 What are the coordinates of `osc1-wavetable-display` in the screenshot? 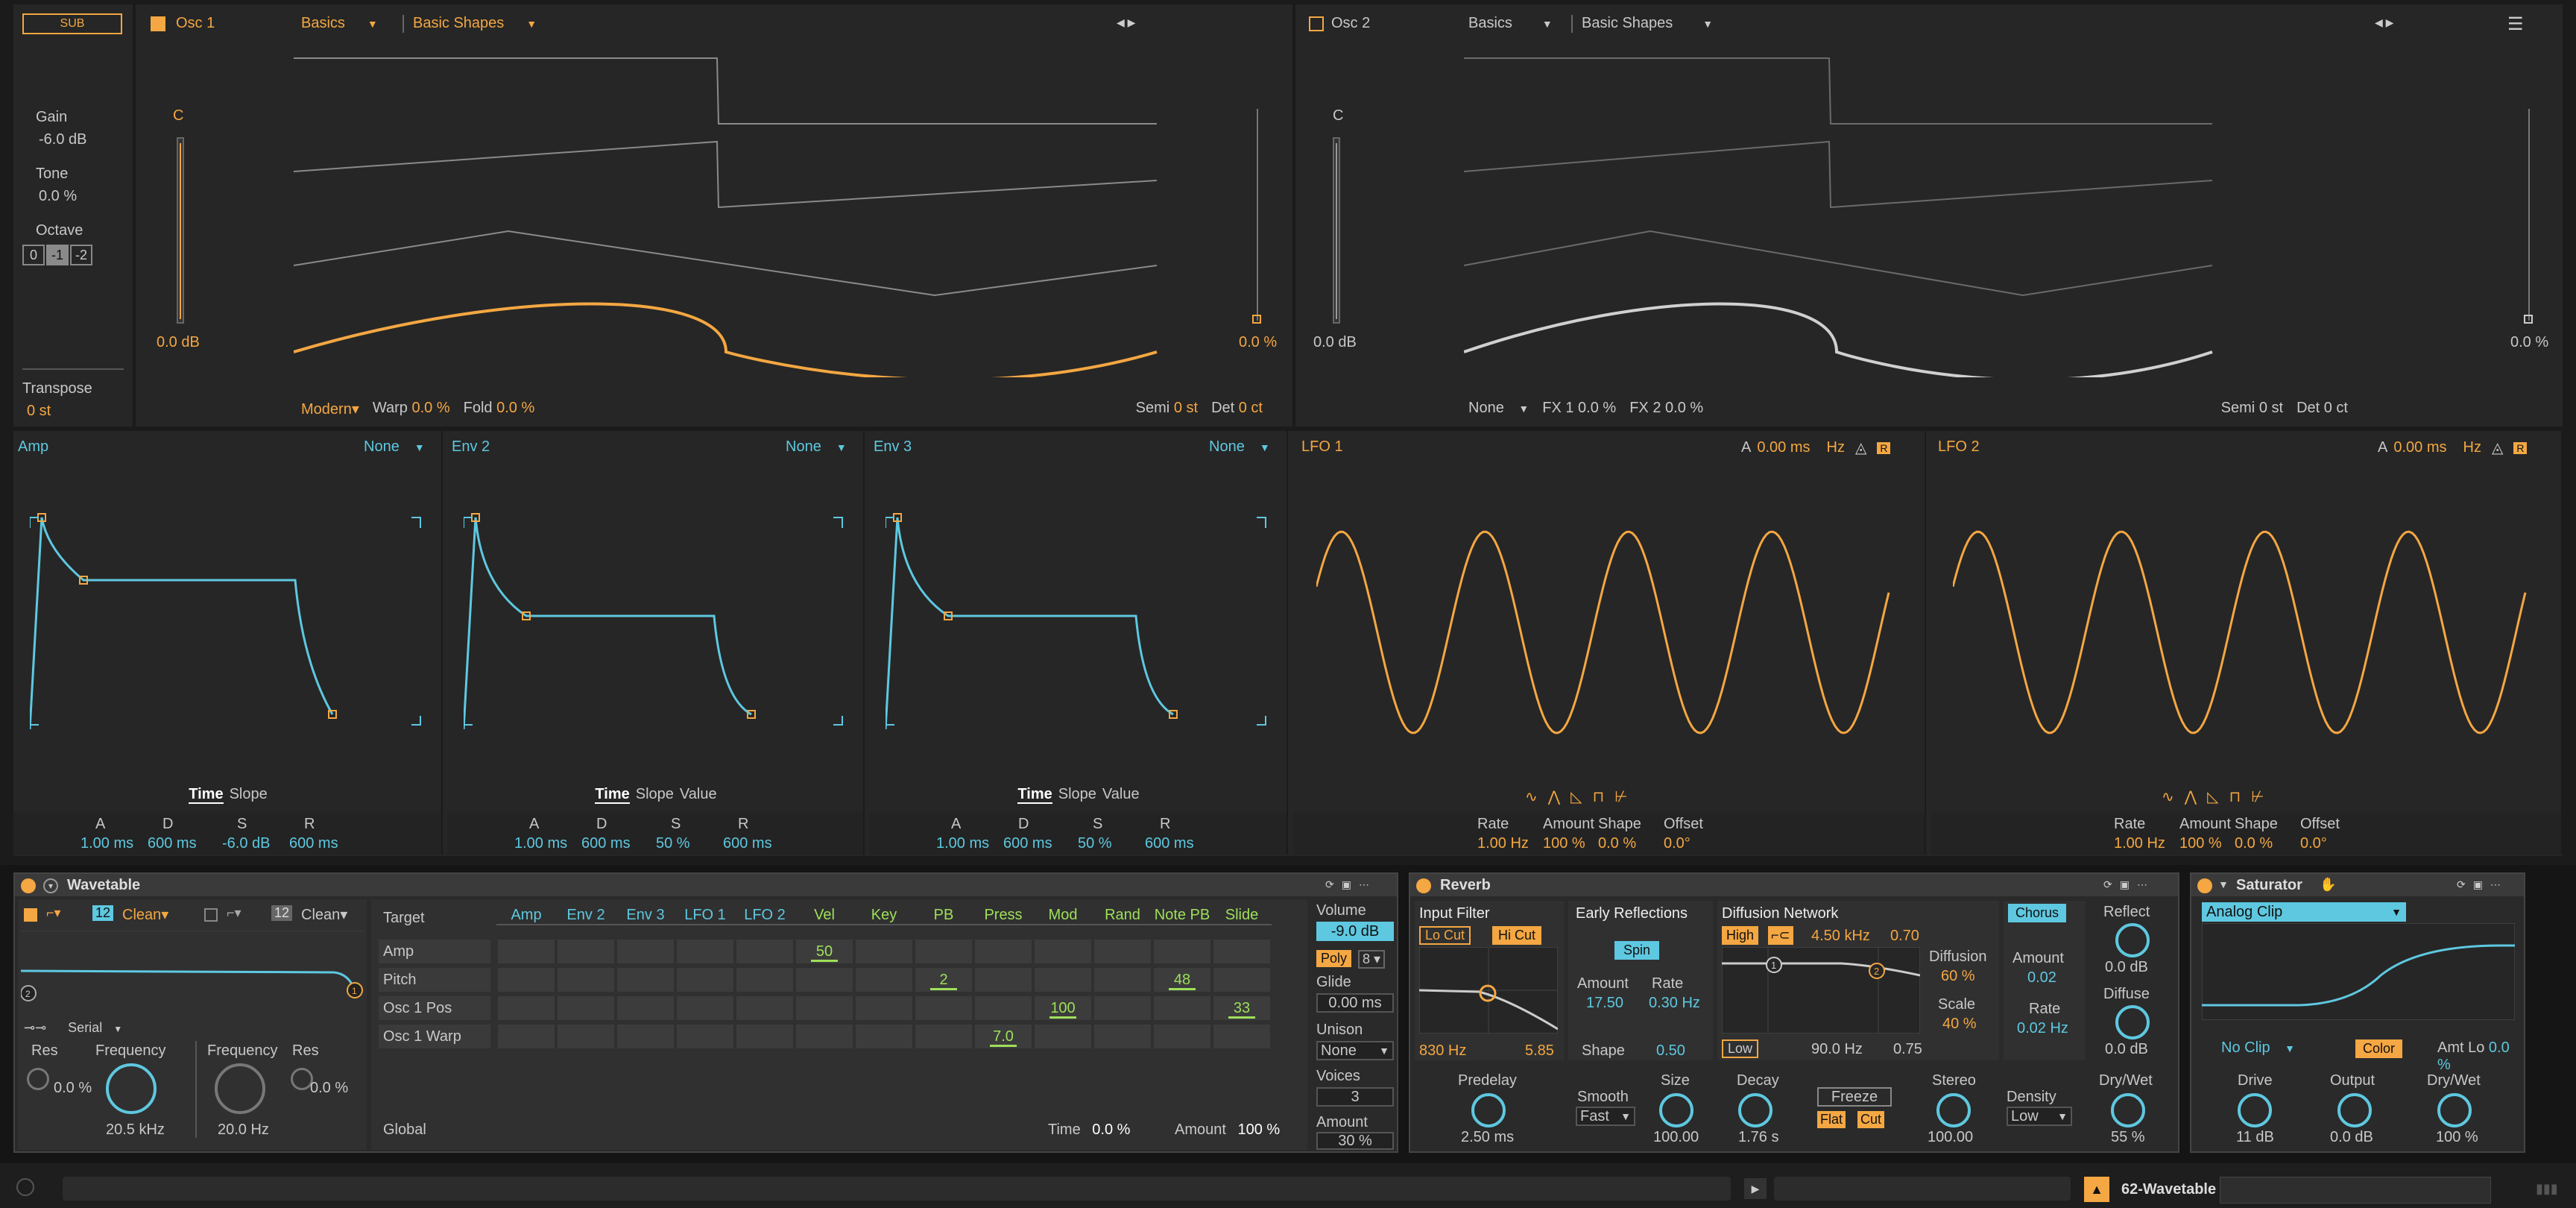 It's located at (726, 210).